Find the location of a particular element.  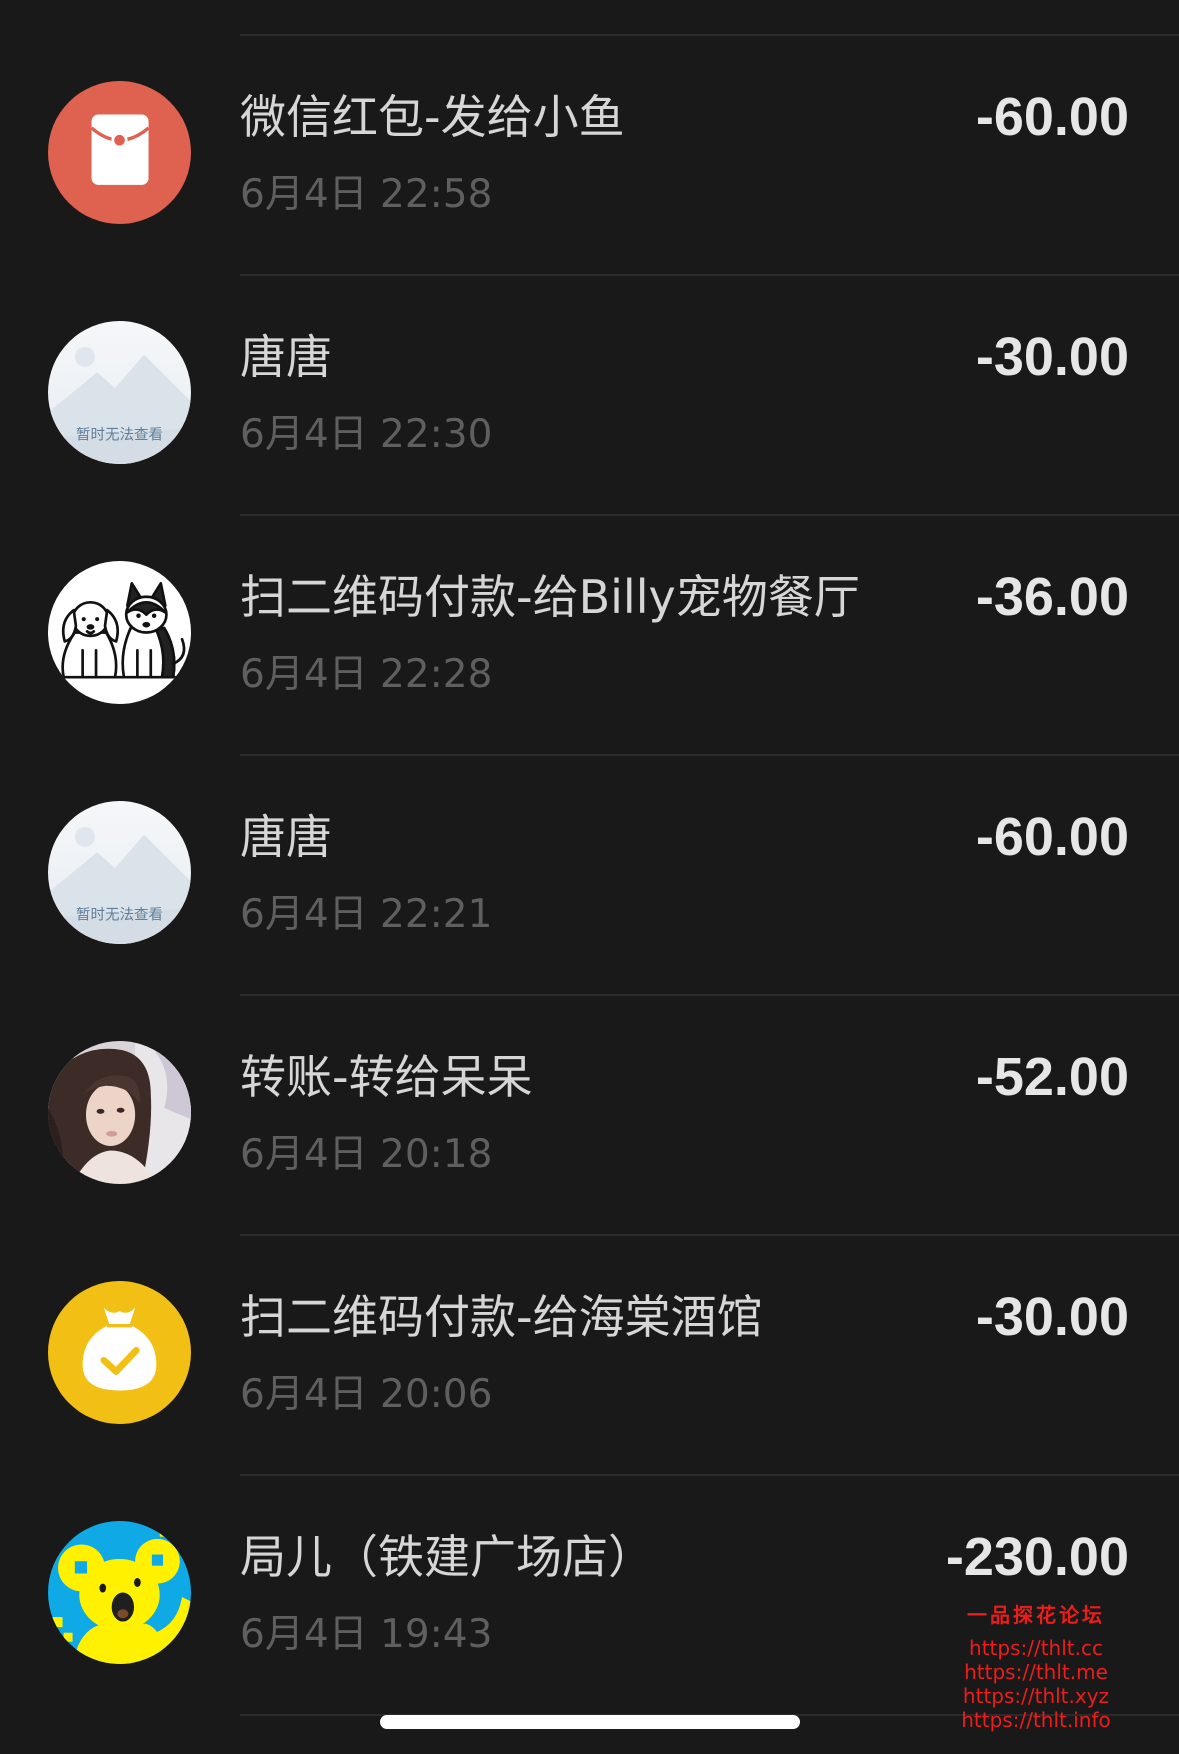

transaction-row: 暂时无法查看 唐唐 6月4日 22:21 -60.00 is located at coordinates (589, 874).